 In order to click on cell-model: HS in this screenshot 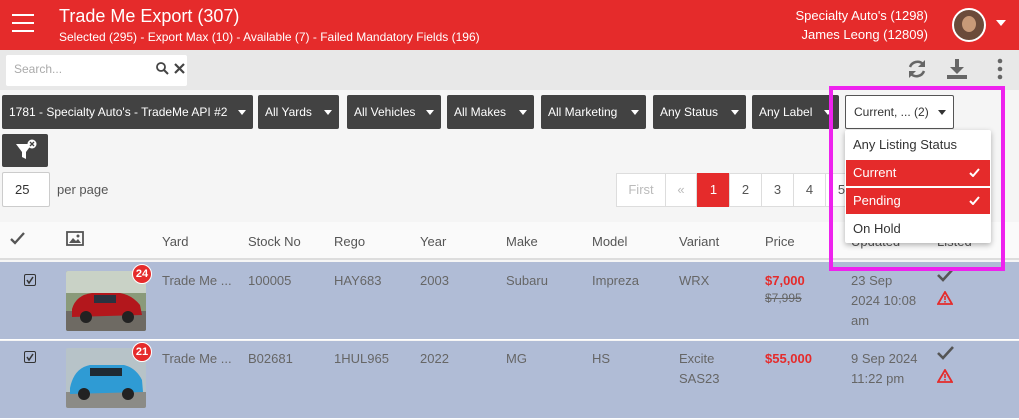, I will do `click(601, 358)`.